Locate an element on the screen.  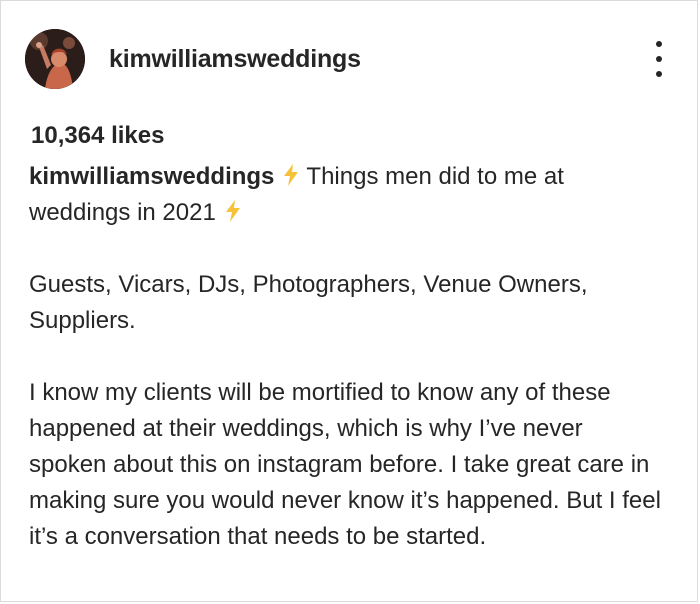
post-username: kimwilliamsweddings is located at coordinates (235, 59).